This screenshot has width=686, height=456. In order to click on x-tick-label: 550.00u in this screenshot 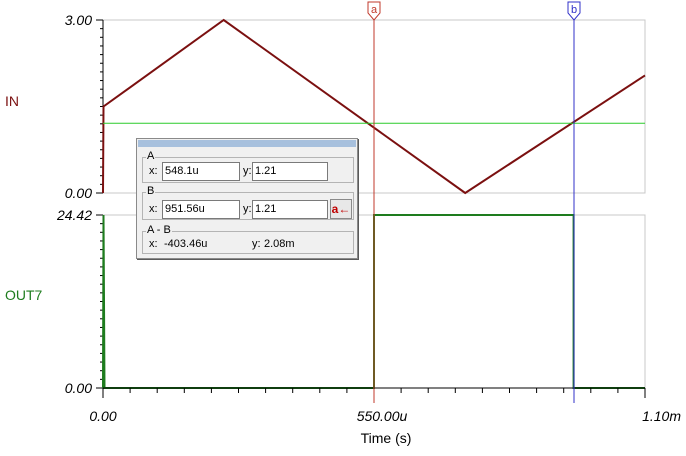, I will do `click(382, 416)`.